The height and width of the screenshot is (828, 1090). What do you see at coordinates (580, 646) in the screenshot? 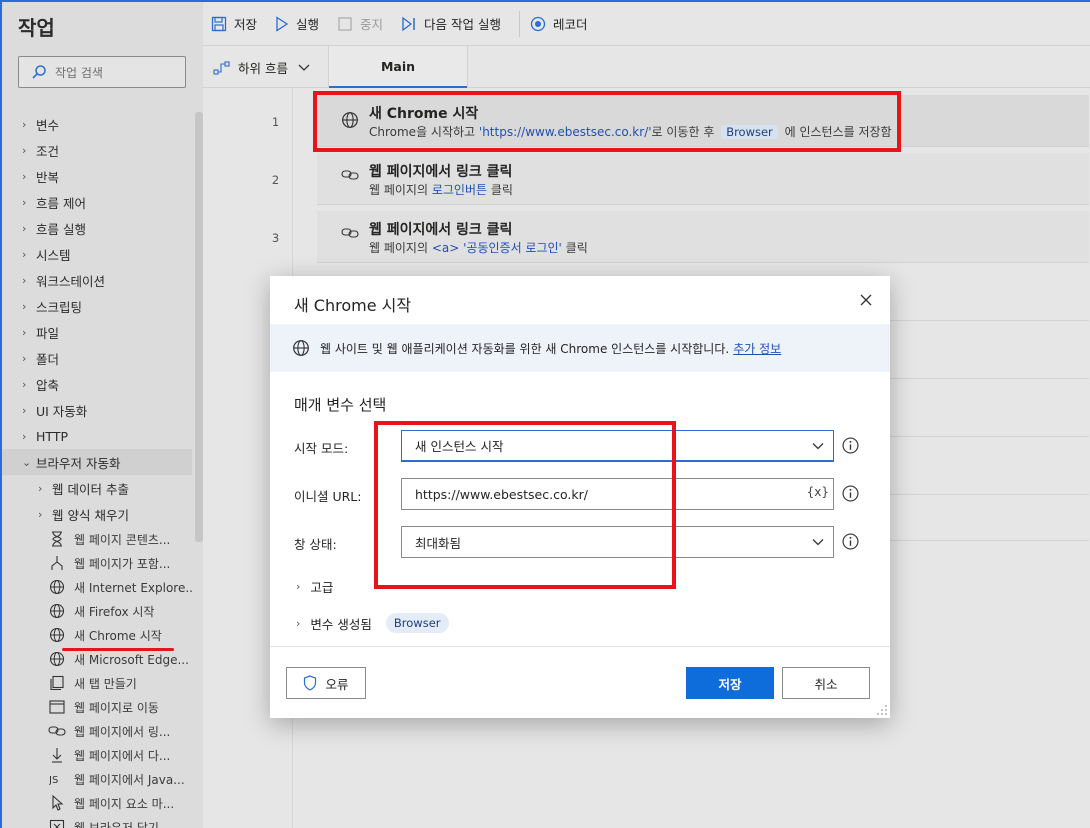
I see `dialog-footer-divider` at bounding box center [580, 646].